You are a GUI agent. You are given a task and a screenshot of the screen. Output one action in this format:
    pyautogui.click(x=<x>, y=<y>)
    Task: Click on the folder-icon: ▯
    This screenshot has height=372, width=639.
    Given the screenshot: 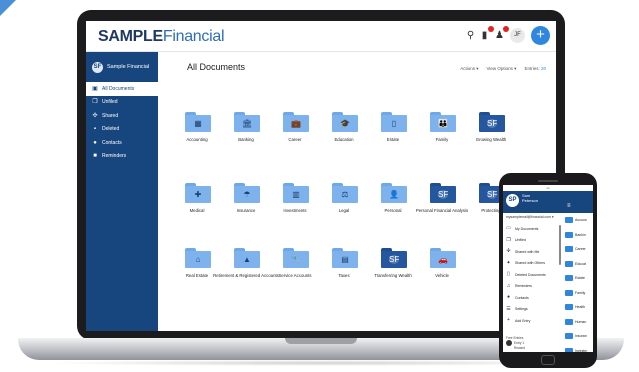 What is the action you would take?
    pyautogui.click(x=394, y=122)
    